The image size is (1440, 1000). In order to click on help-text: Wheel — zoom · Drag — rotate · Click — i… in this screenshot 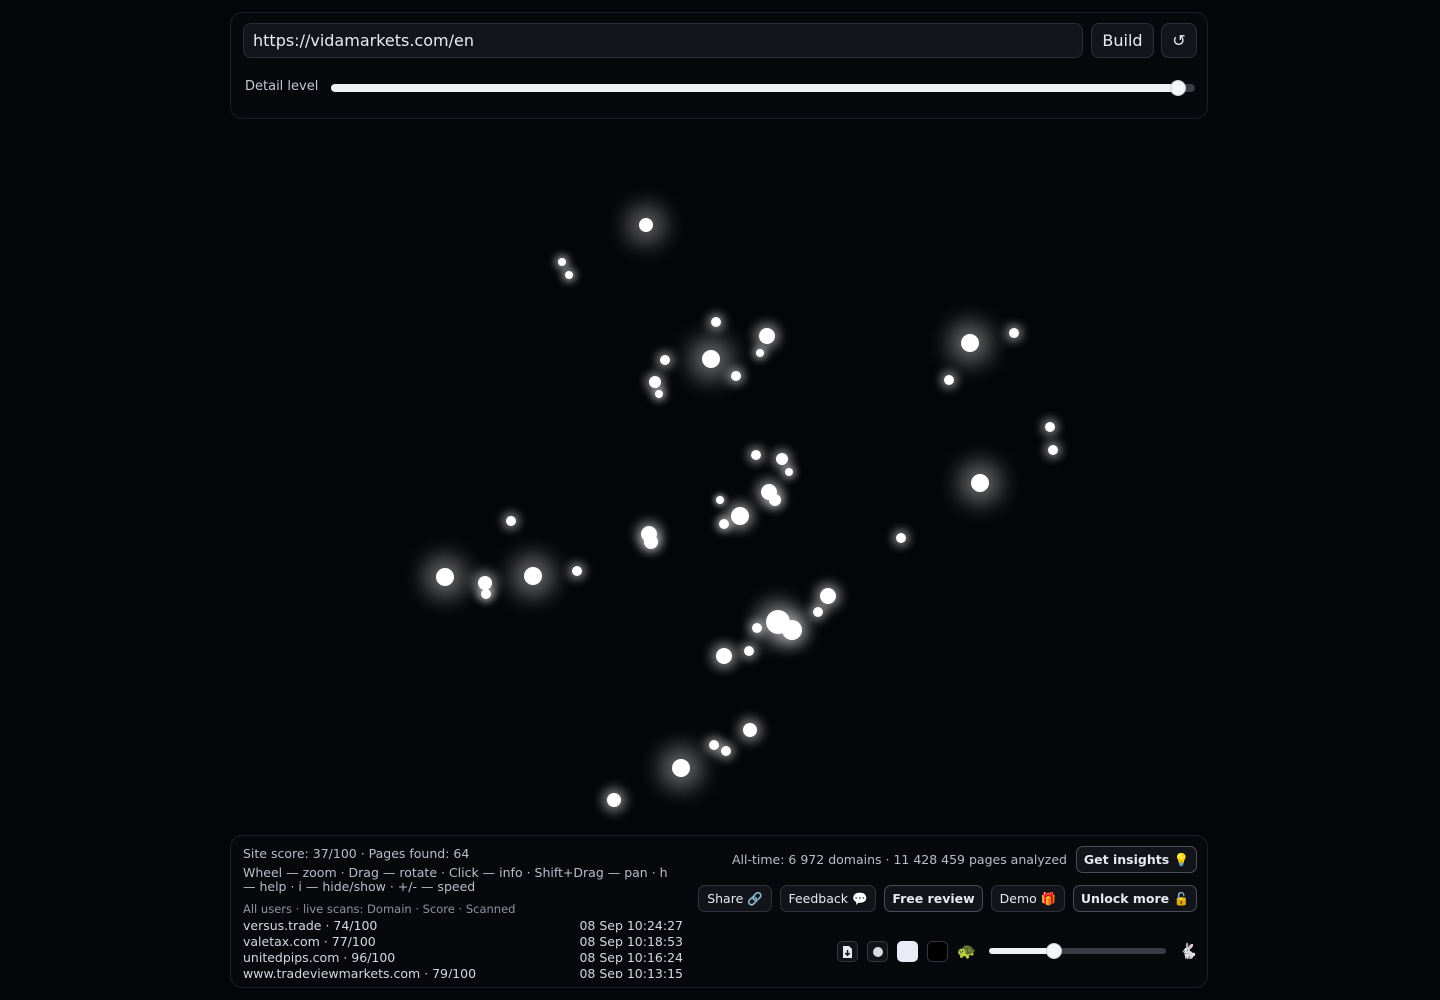, I will do `click(455, 879)`.